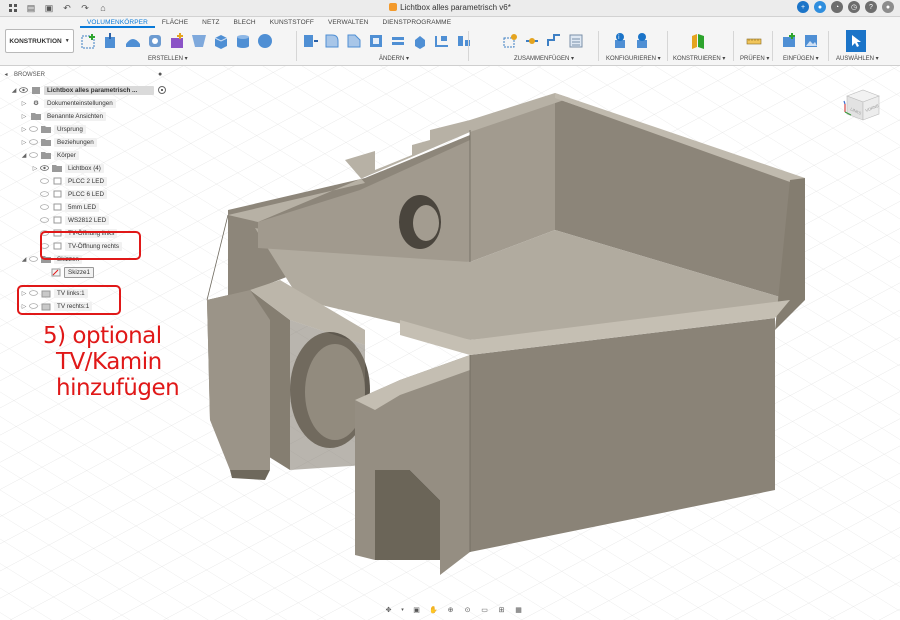 This screenshot has width=900, height=620. Describe the element at coordinates (518, 610) in the screenshot. I see `viewports-icon: ▦` at that location.